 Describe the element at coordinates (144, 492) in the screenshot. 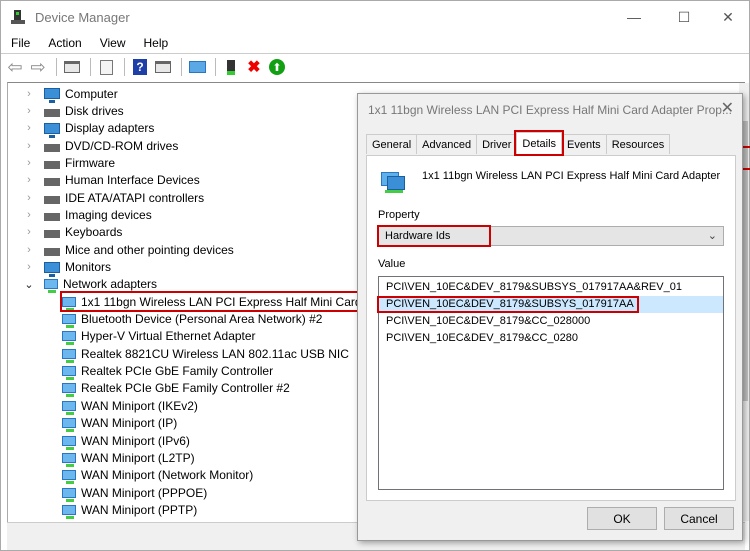

I see `network-adapter-label: WAN Miniport (PPPOE)` at that location.